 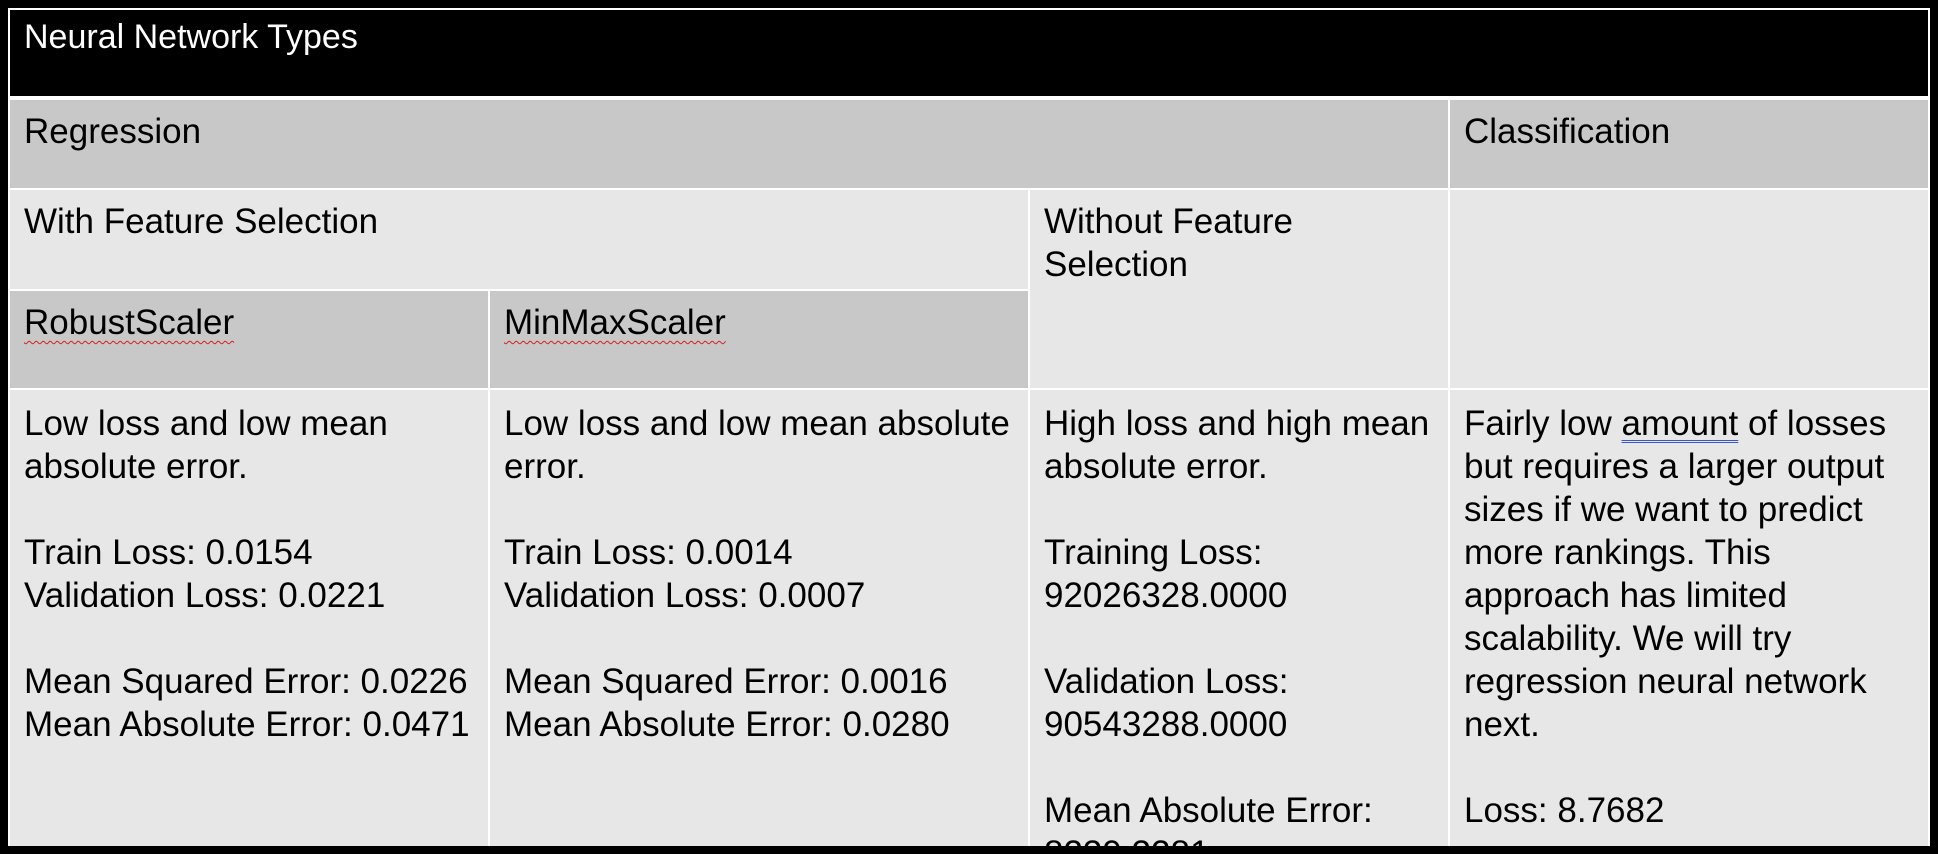 I want to click on bottom-bar, so click(x=969, y=850).